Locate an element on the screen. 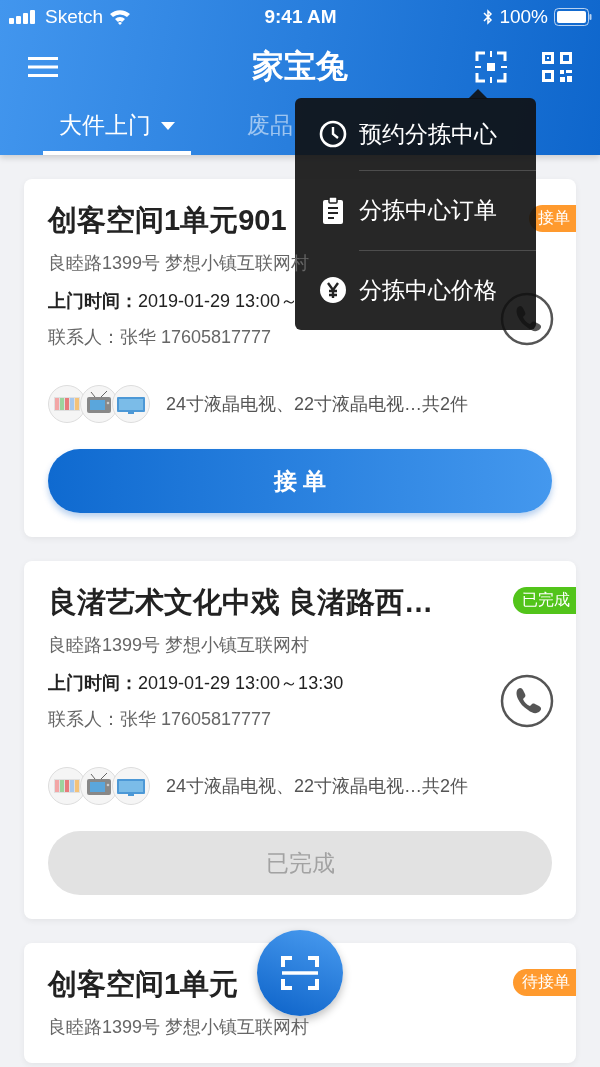  status-badge: 已完成 is located at coordinates (544, 600).